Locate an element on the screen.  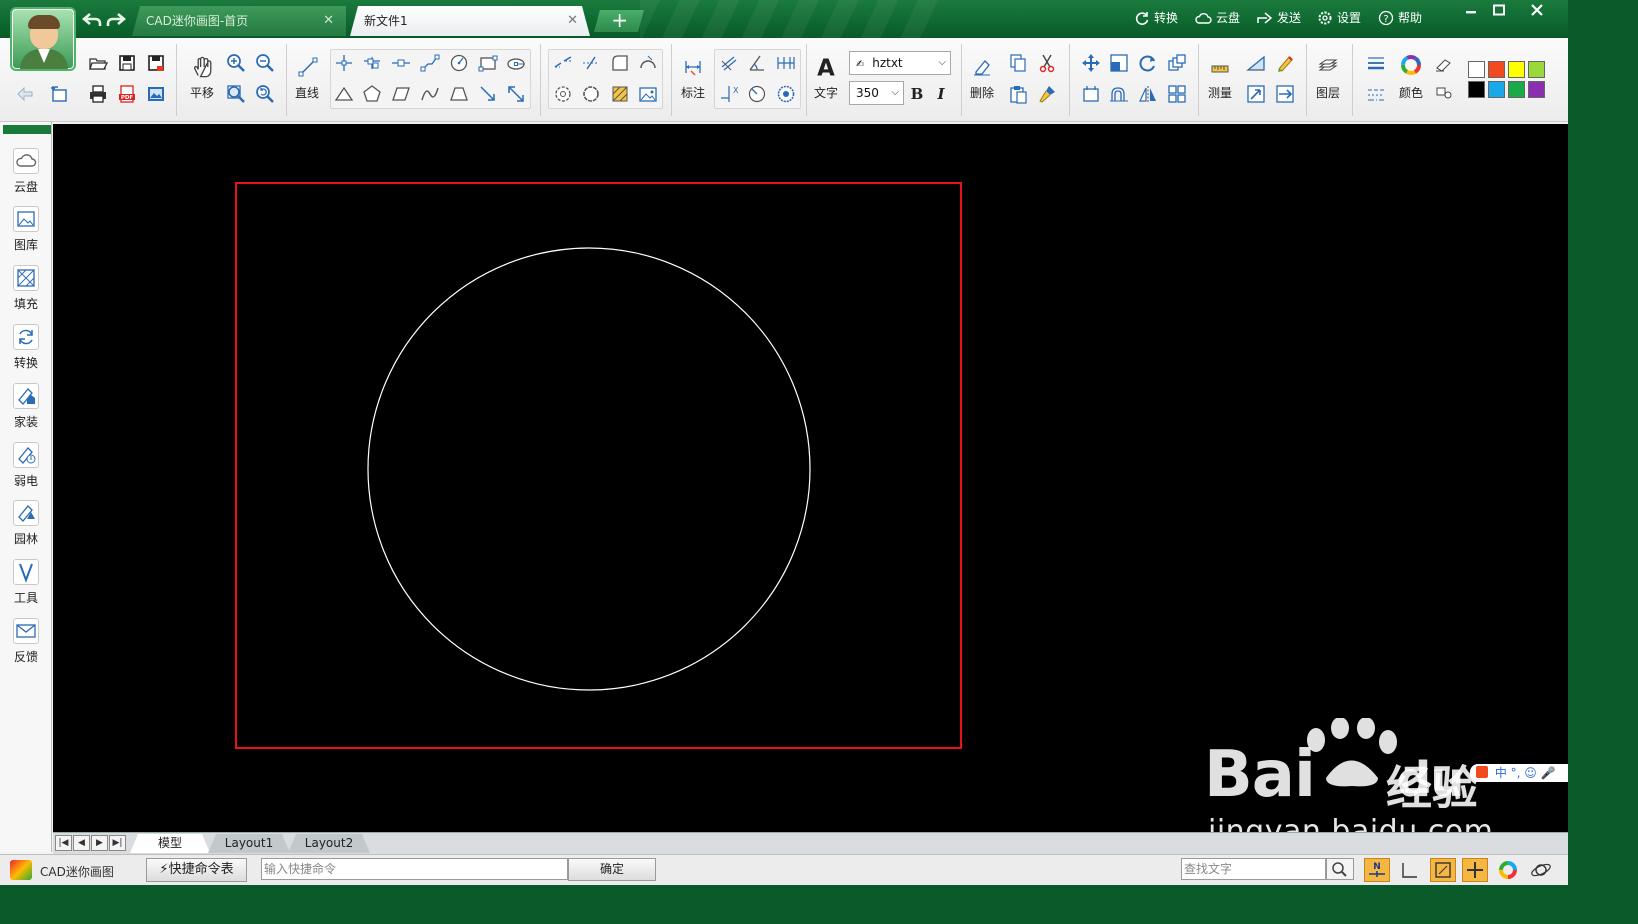
diameter-dimension-icon is located at coordinates (786, 94).